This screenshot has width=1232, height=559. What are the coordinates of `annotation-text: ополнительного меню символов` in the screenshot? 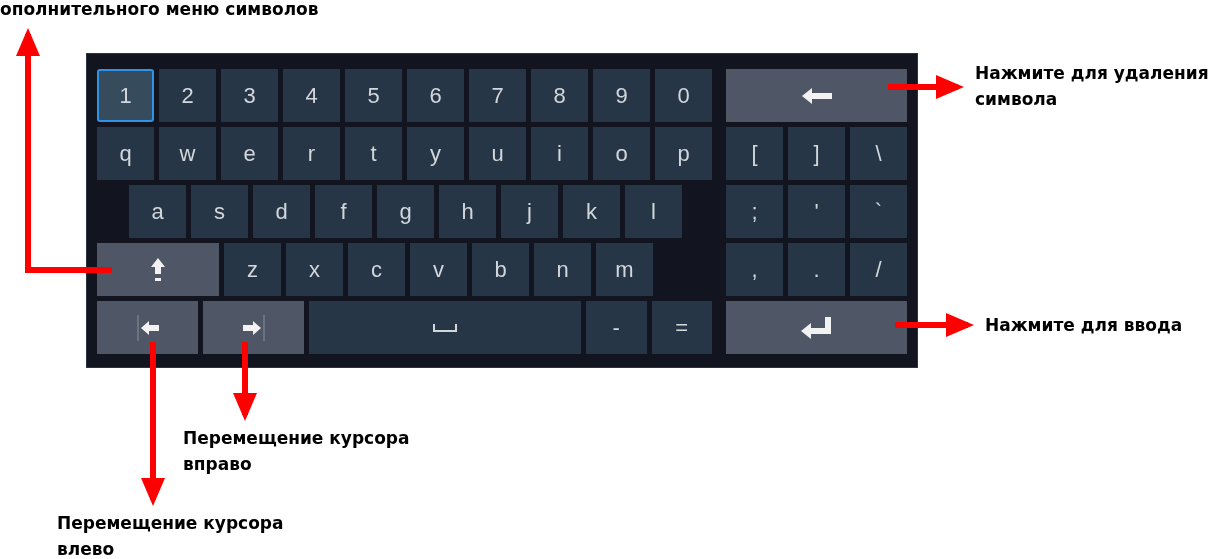 It's located at (159, 10).